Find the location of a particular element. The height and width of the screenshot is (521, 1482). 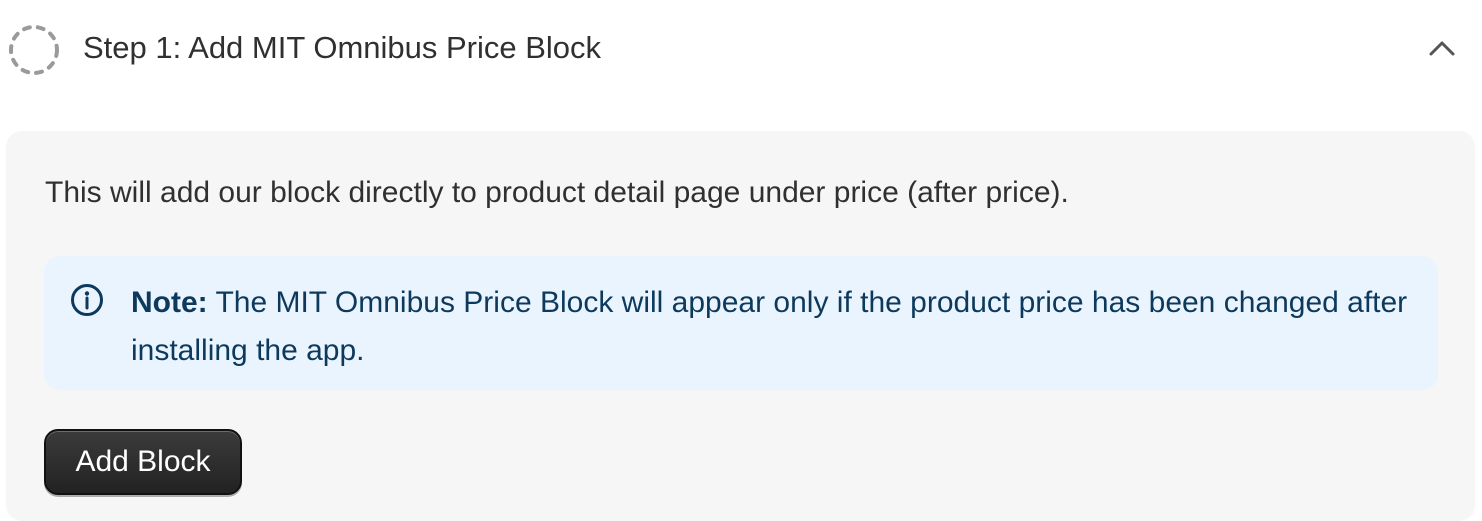

add-block-button: Add Block is located at coordinates (143, 462).